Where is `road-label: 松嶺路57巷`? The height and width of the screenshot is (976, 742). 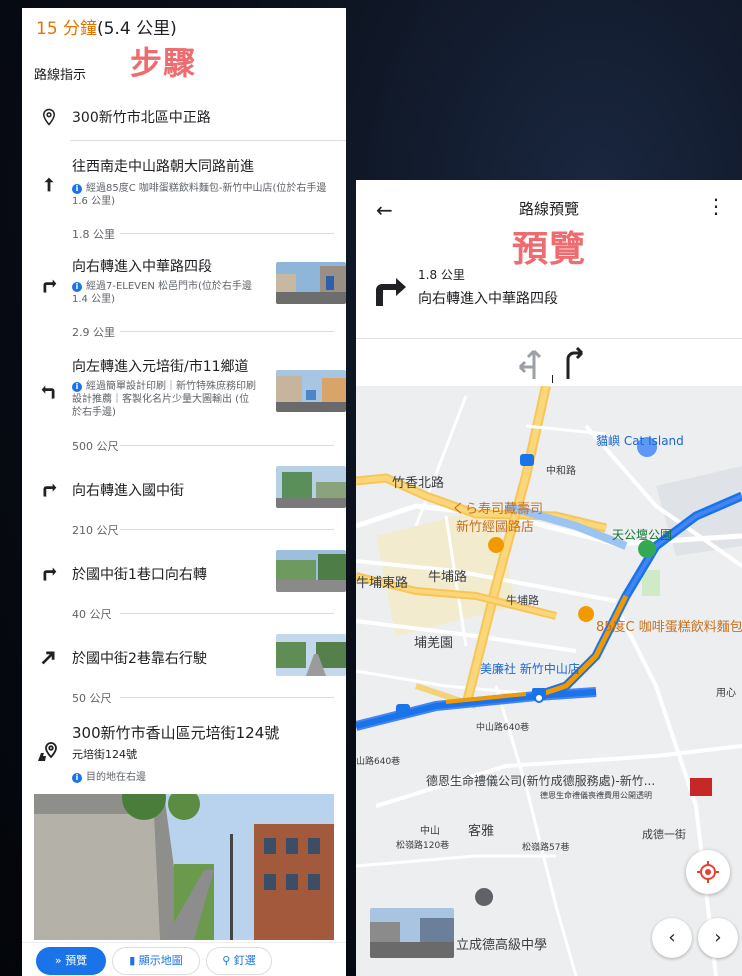
road-label: 松嶺路57巷 is located at coordinates (546, 848).